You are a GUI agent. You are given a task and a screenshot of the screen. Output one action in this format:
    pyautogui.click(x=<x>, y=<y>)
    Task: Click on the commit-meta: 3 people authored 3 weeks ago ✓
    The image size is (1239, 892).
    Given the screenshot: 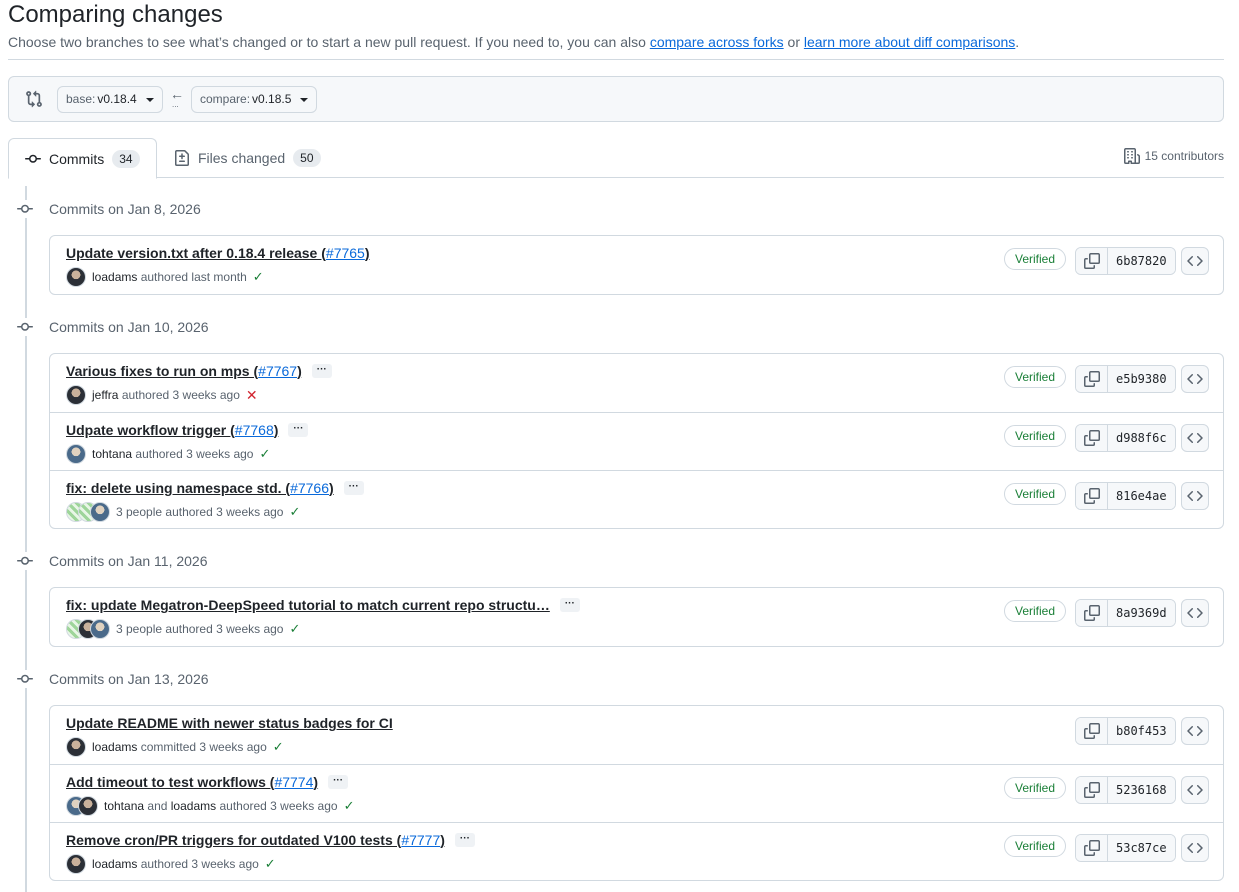 What is the action you would take?
    pyautogui.click(x=183, y=629)
    